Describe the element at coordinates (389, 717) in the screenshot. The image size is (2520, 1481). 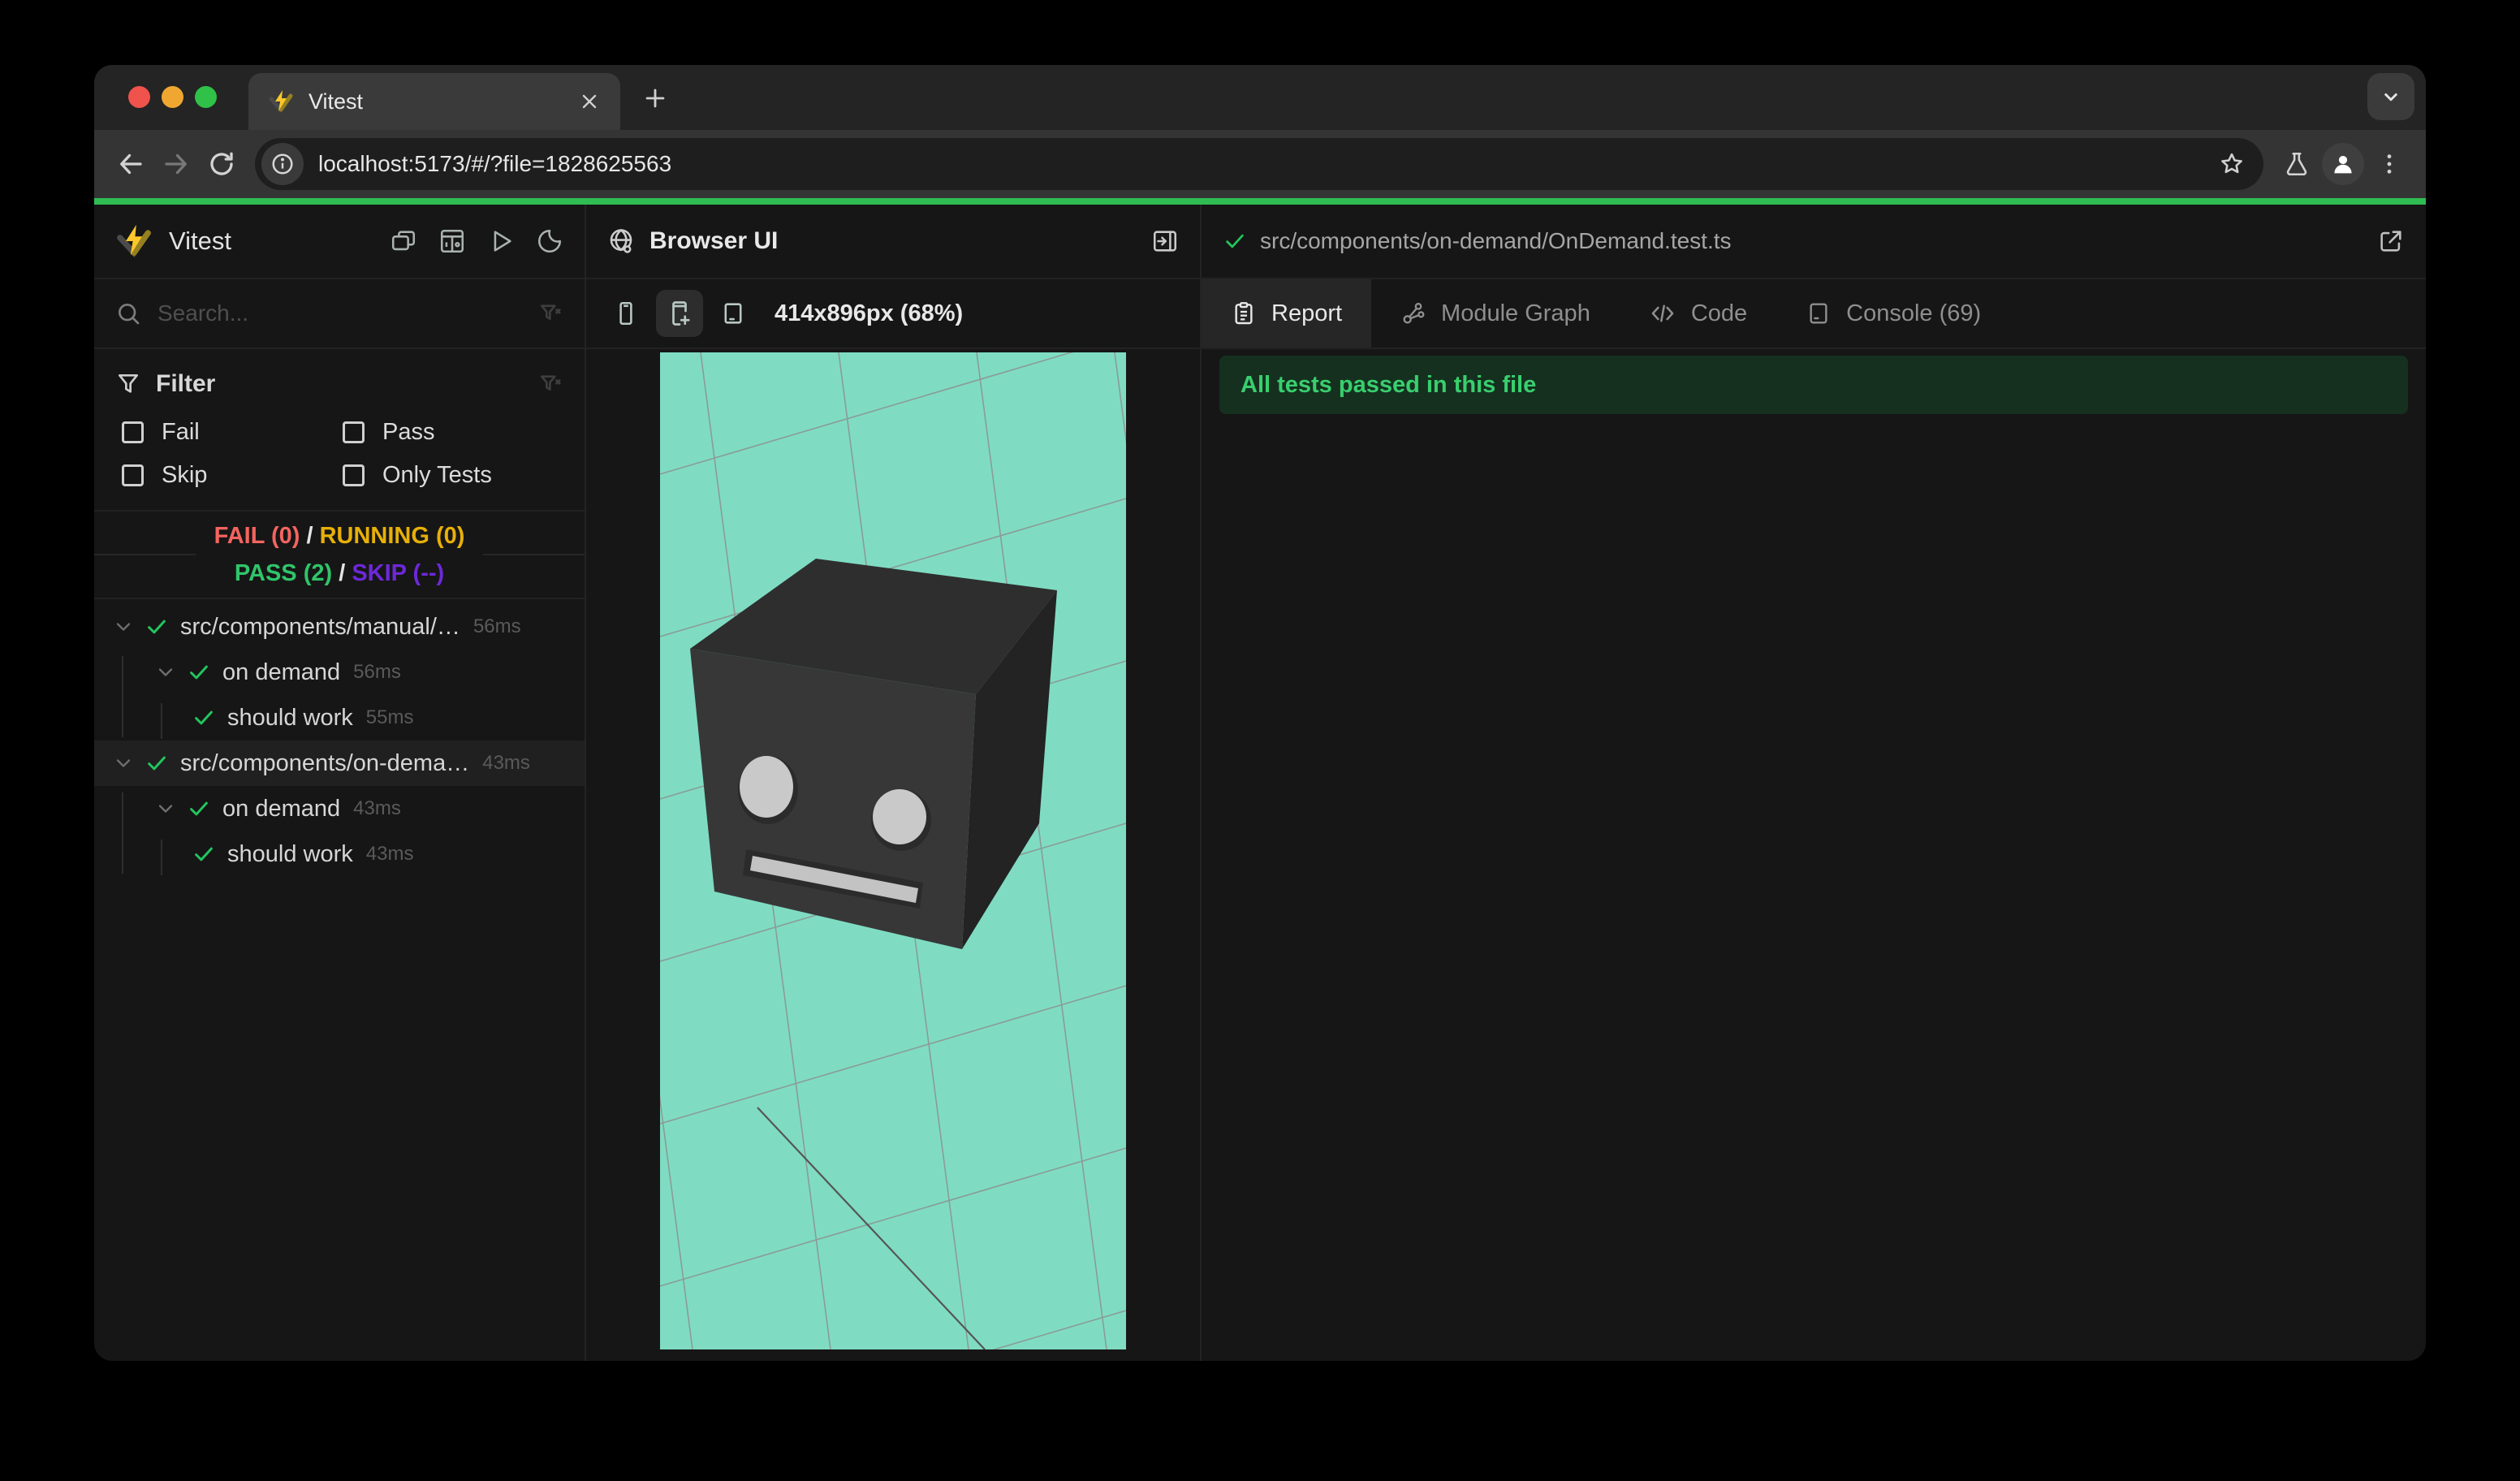
I see `test-duration: 55ms` at that location.